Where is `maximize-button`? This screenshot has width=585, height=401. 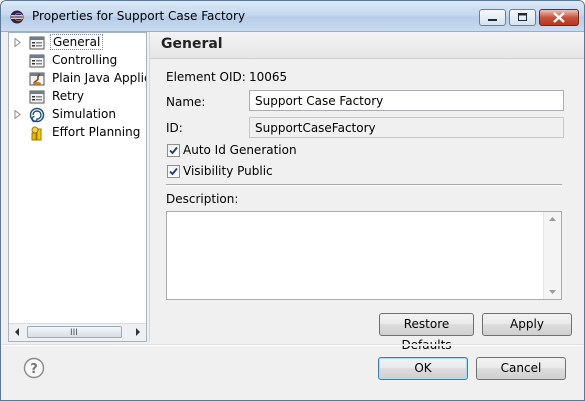 maximize-button is located at coordinates (522, 17).